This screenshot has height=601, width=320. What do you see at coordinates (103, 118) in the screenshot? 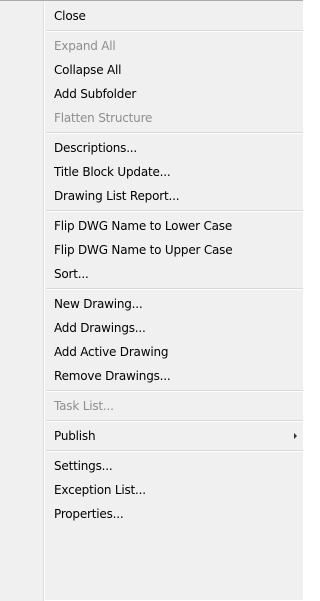
I see `menu-item-flatten-structure: Flatten Structure` at bounding box center [103, 118].